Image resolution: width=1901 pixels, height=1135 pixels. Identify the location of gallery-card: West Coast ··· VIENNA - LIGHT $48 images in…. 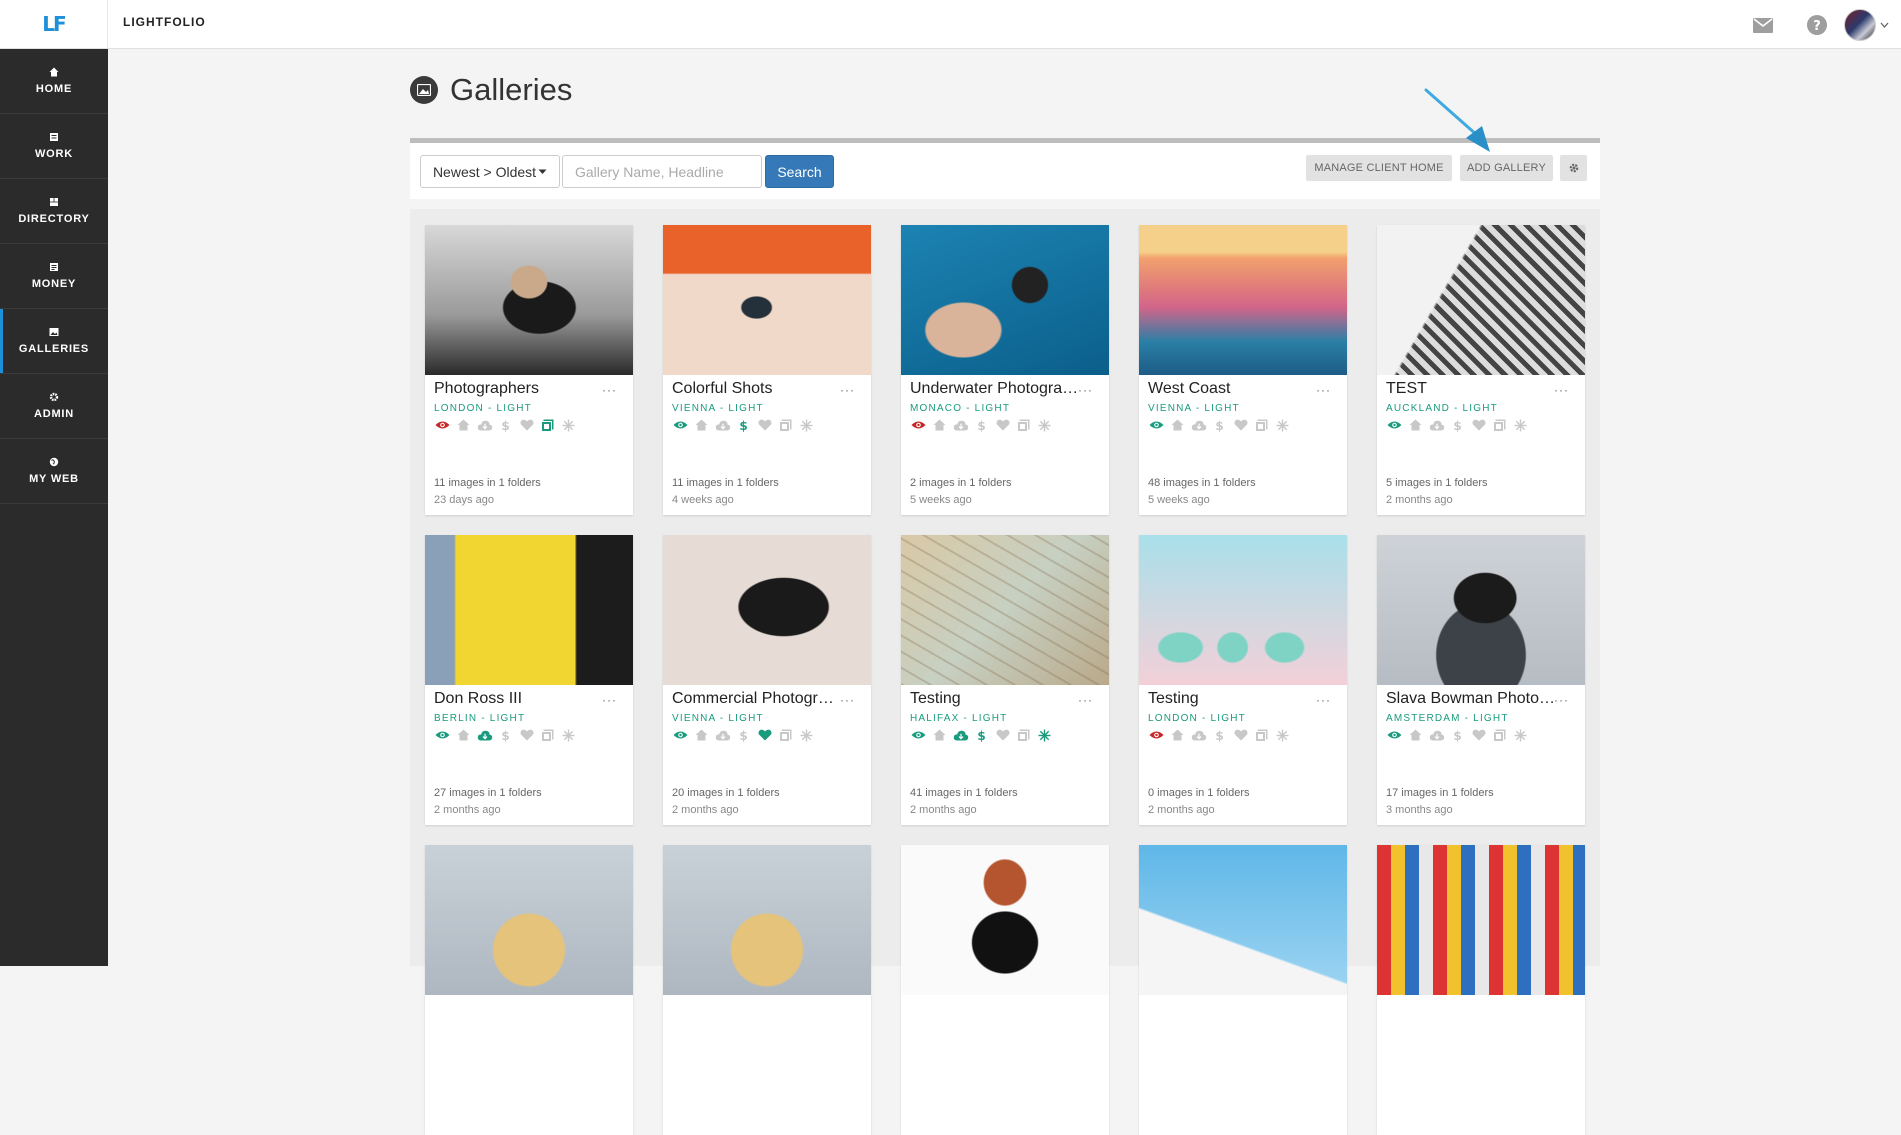
(1243, 370).